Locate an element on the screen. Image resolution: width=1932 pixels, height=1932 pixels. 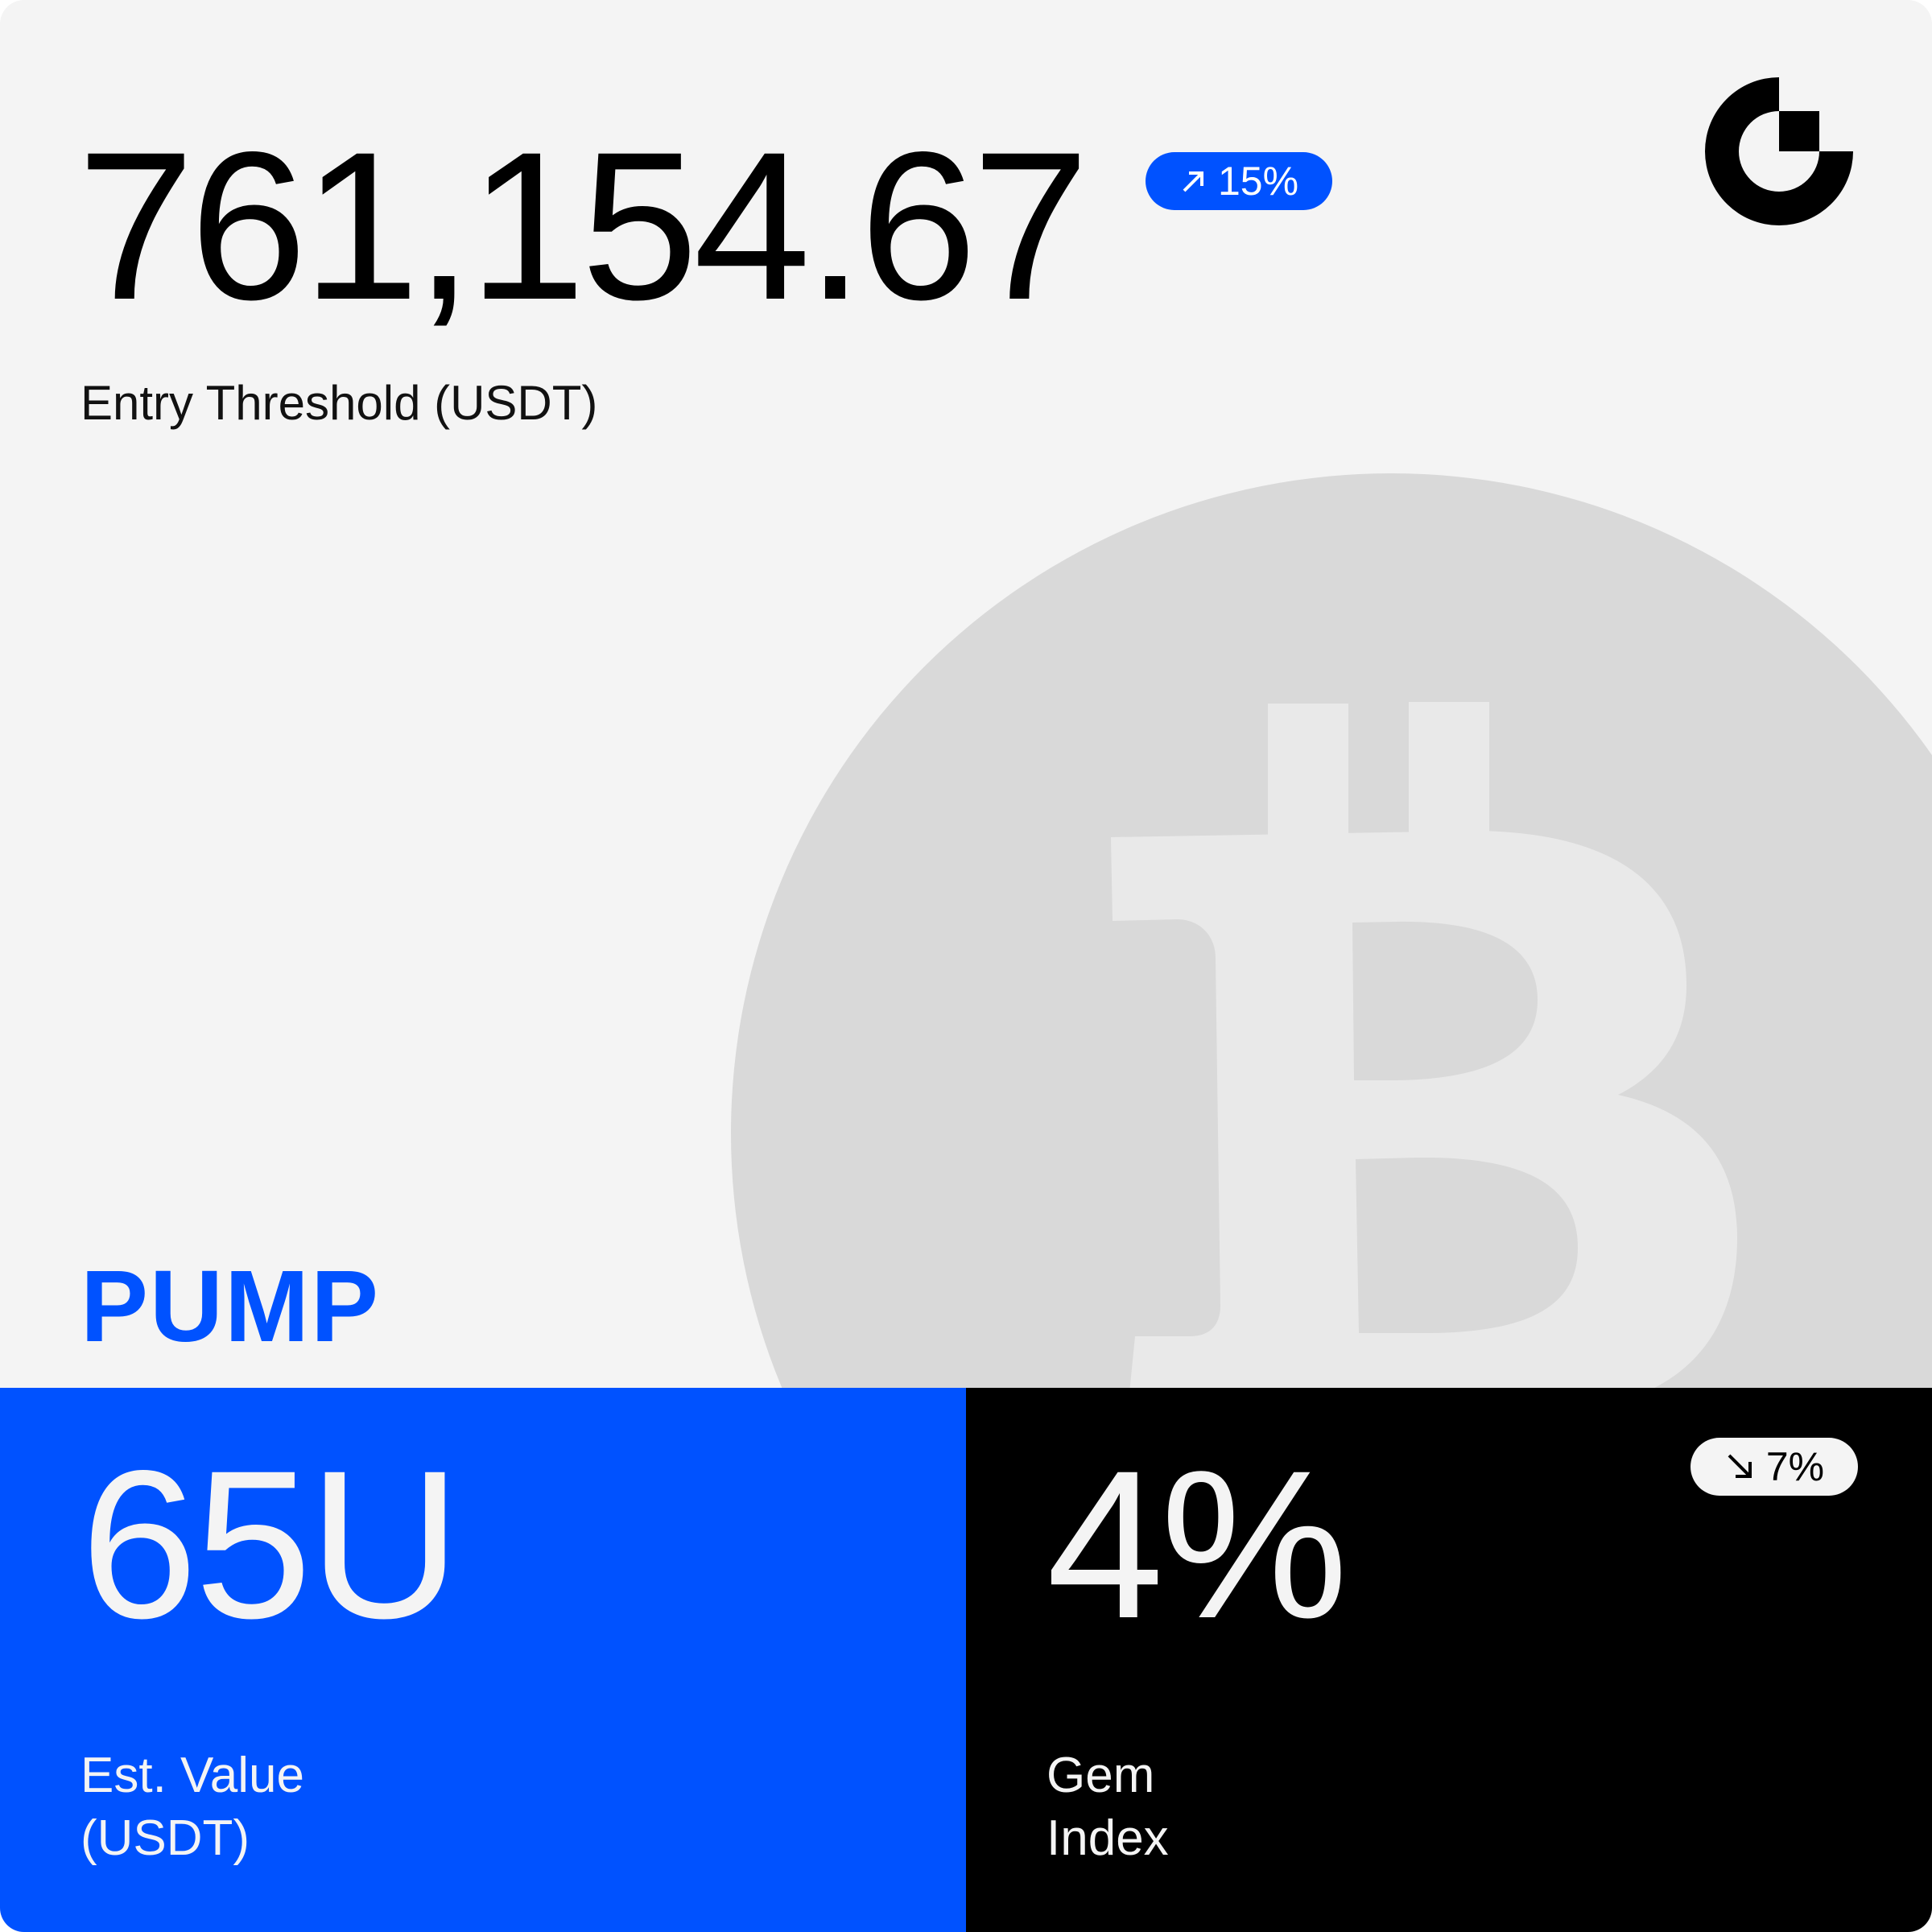
gem-index-label: Gem Index is located at coordinates (1288, 1807).